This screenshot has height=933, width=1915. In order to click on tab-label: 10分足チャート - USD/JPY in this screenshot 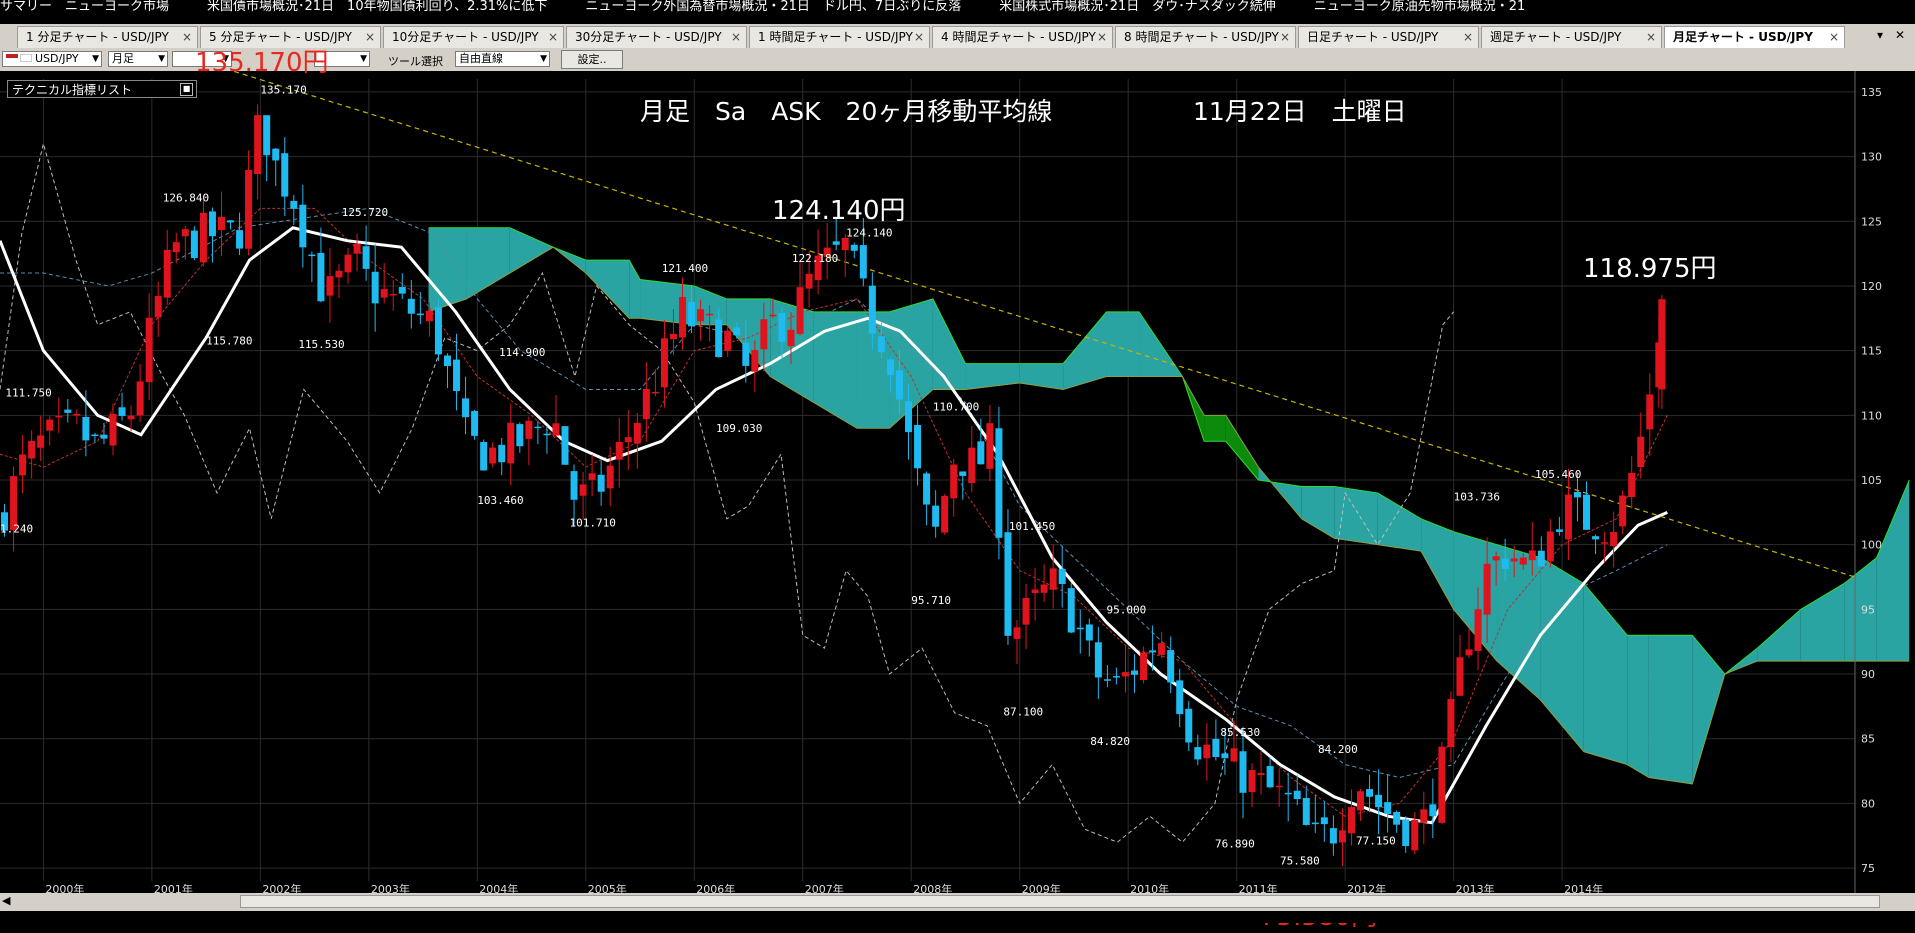, I will do `click(465, 37)`.